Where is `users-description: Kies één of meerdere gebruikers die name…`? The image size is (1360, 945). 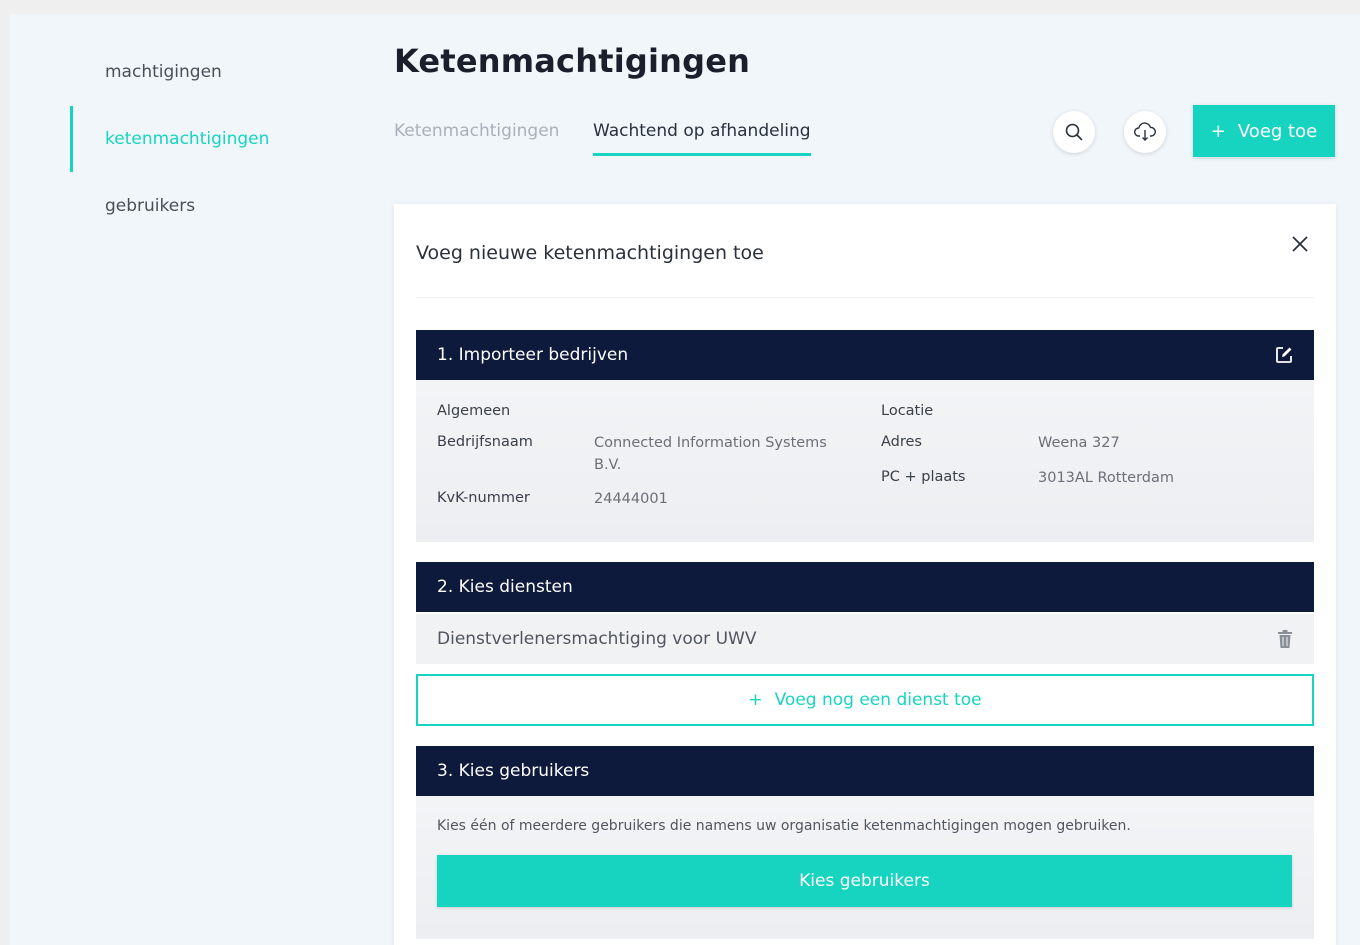 users-description: Kies één of meerdere gebruikers die name… is located at coordinates (784, 826).